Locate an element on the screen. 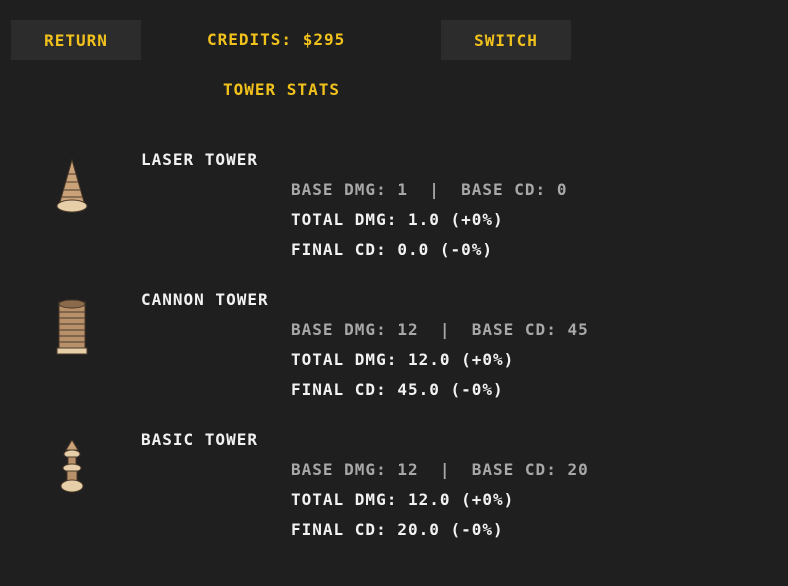  credits-display: CREDITS: $295 is located at coordinates (276, 39).